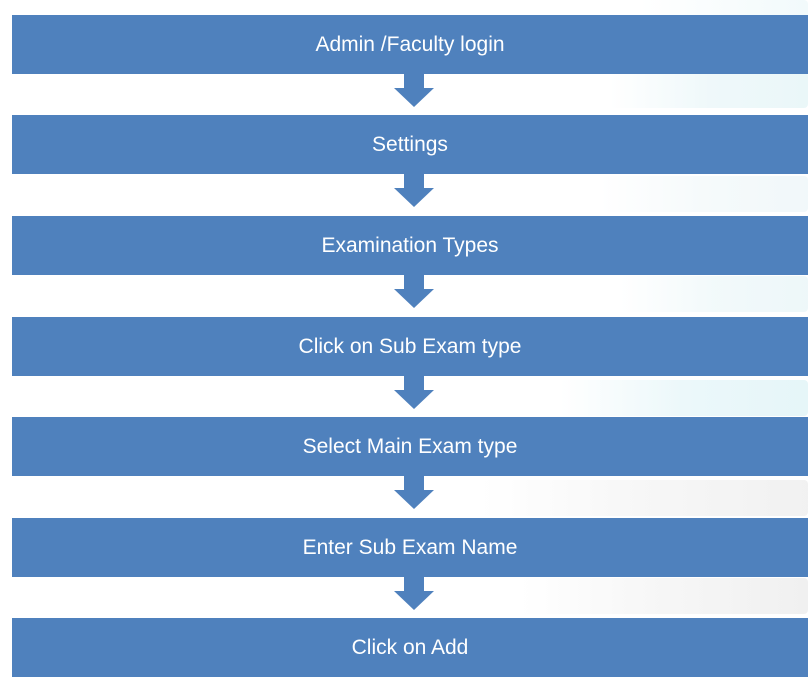 This screenshot has height=686, width=808. I want to click on step-settings: Settings, so click(410, 144).